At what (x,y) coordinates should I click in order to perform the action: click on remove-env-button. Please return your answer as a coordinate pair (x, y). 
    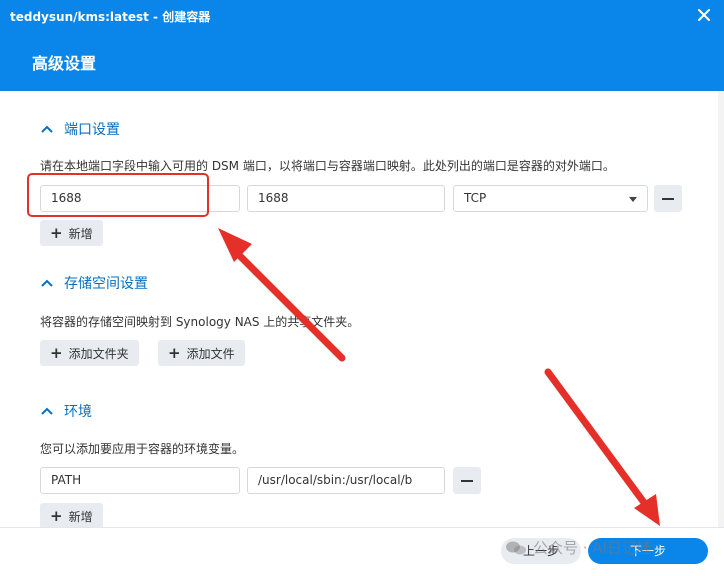
    Looking at the image, I should click on (467, 480).